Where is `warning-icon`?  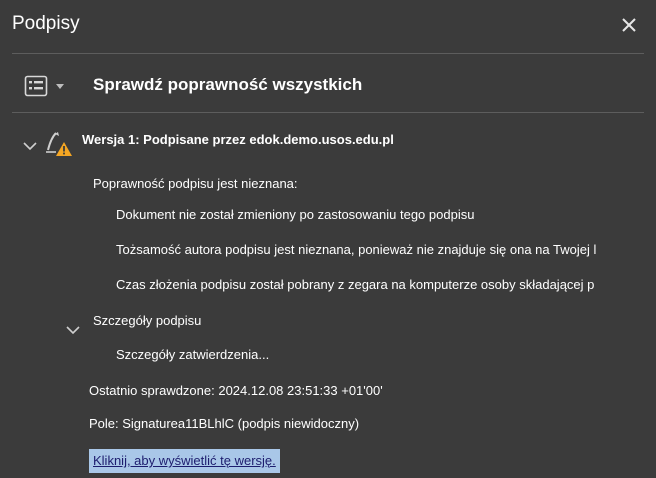 warning-icon is located at coordinates (64, 149).